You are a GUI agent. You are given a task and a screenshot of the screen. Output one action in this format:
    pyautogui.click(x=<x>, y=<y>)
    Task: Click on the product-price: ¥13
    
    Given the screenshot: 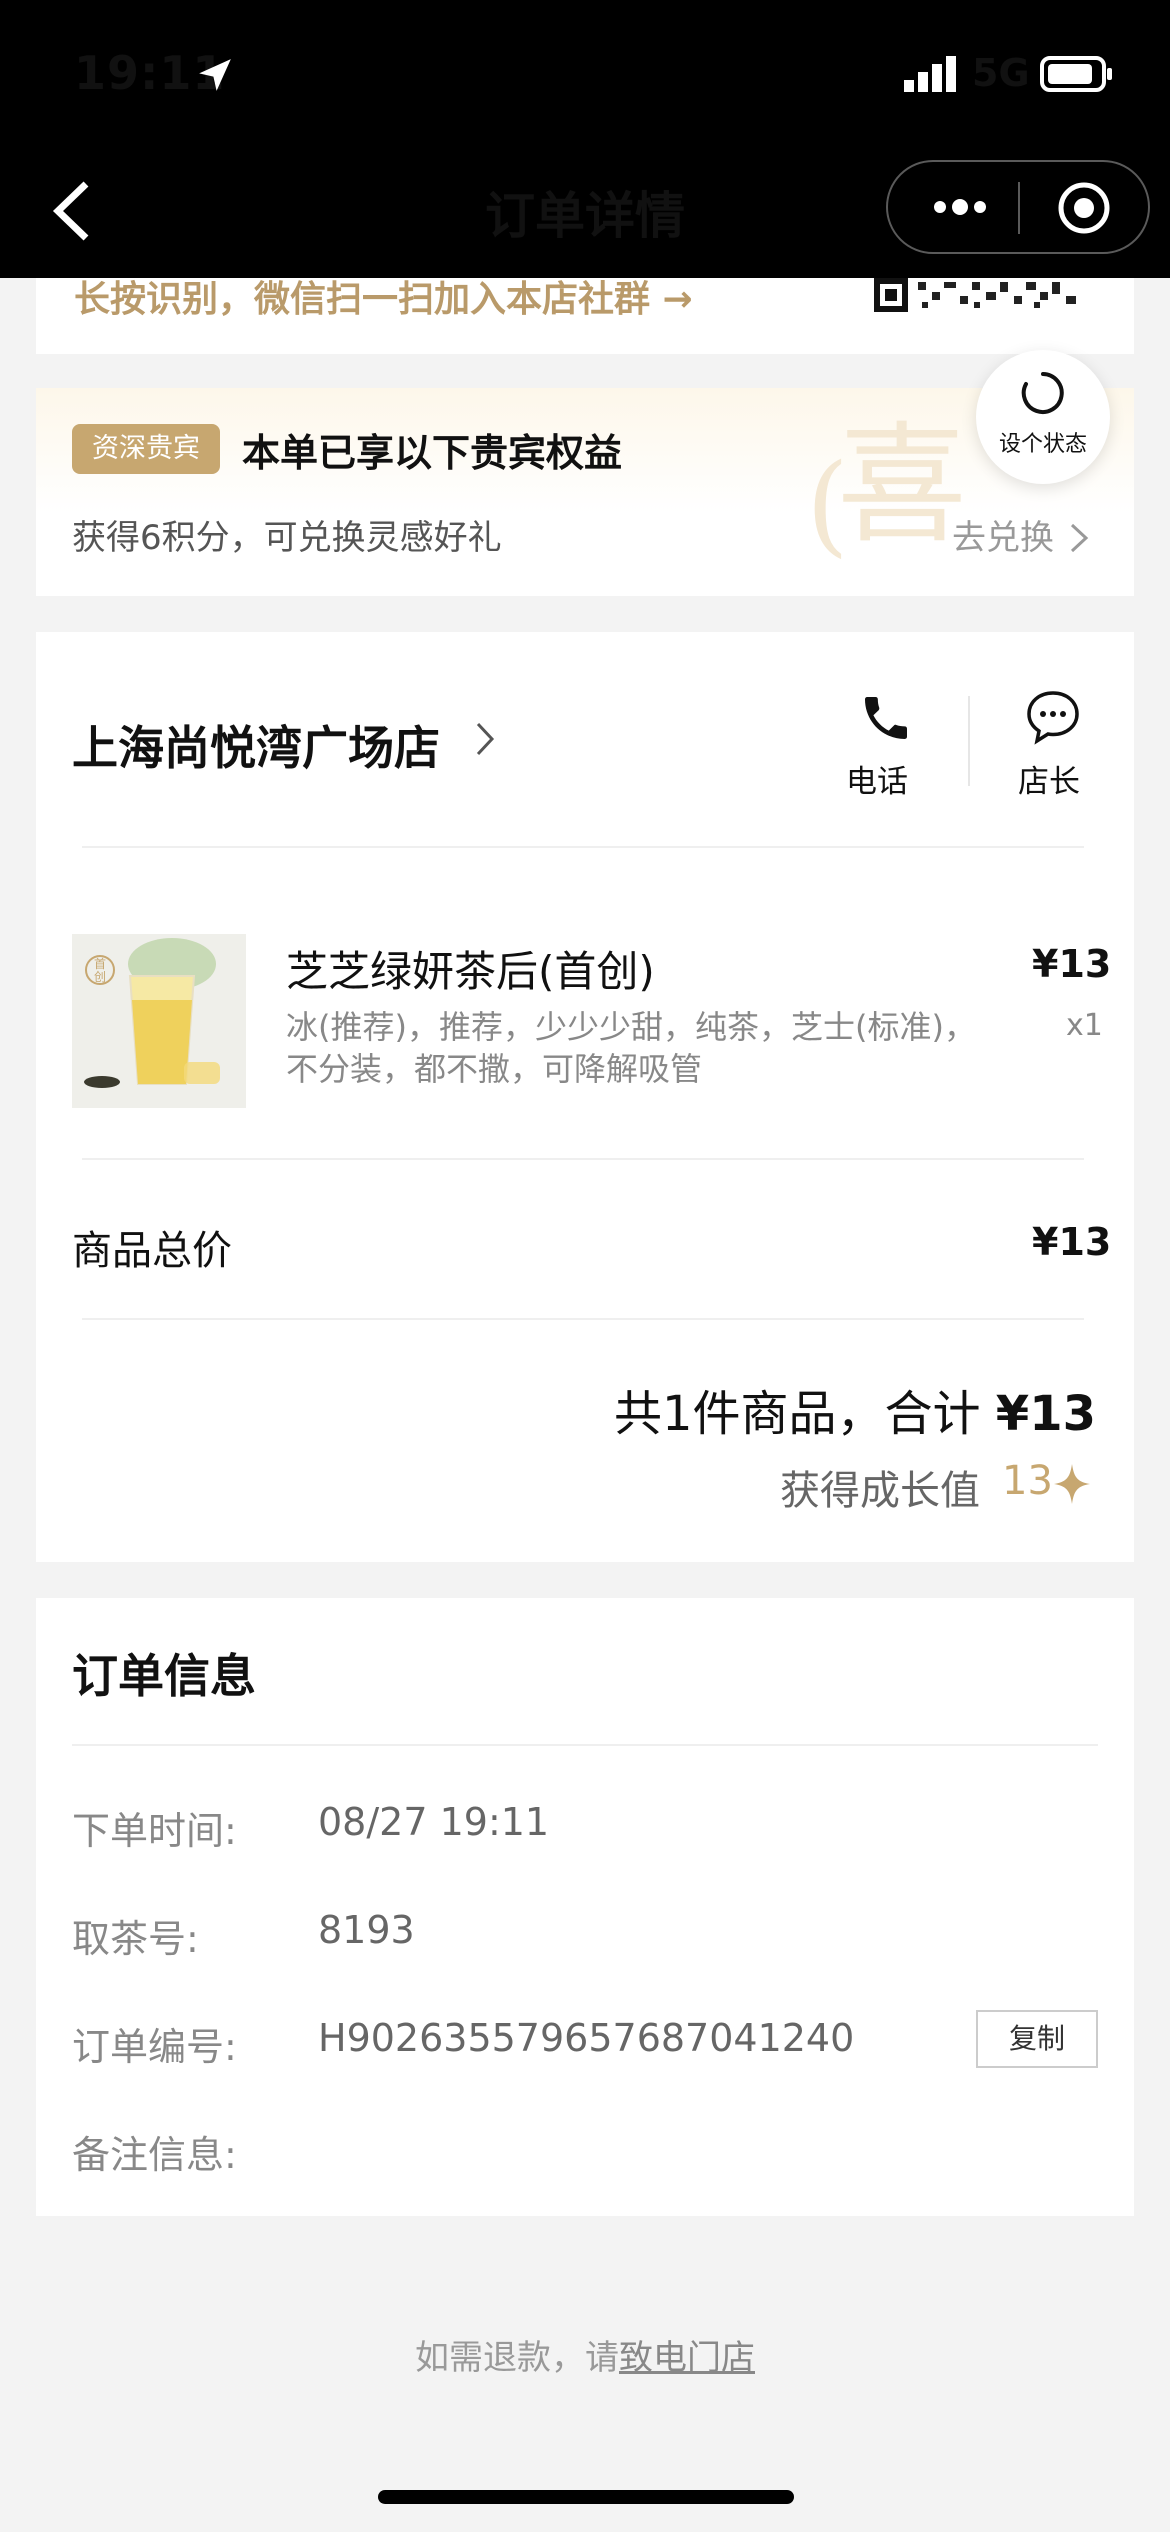 What is the action you would take?
    pyautogui.click(x=1072, y=964)
    